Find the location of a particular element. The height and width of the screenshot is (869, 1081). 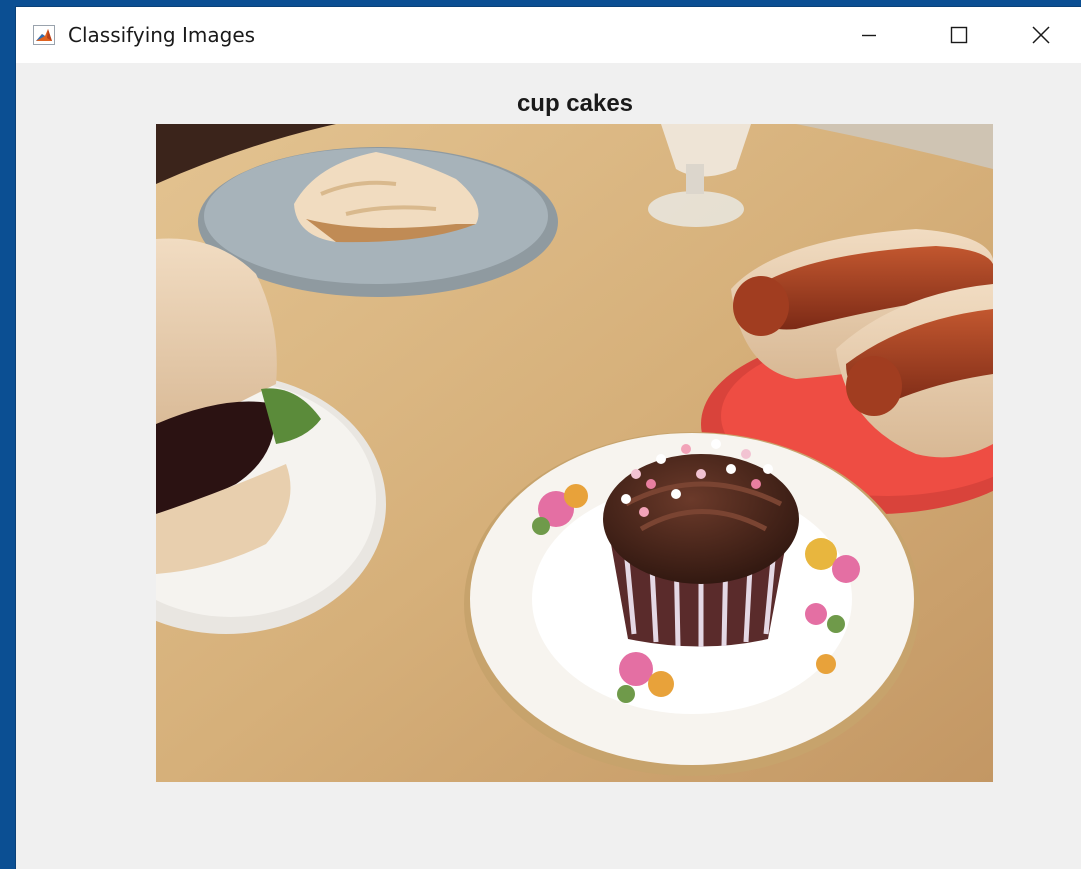

minimize-icon is located at coordinates (869, 35).